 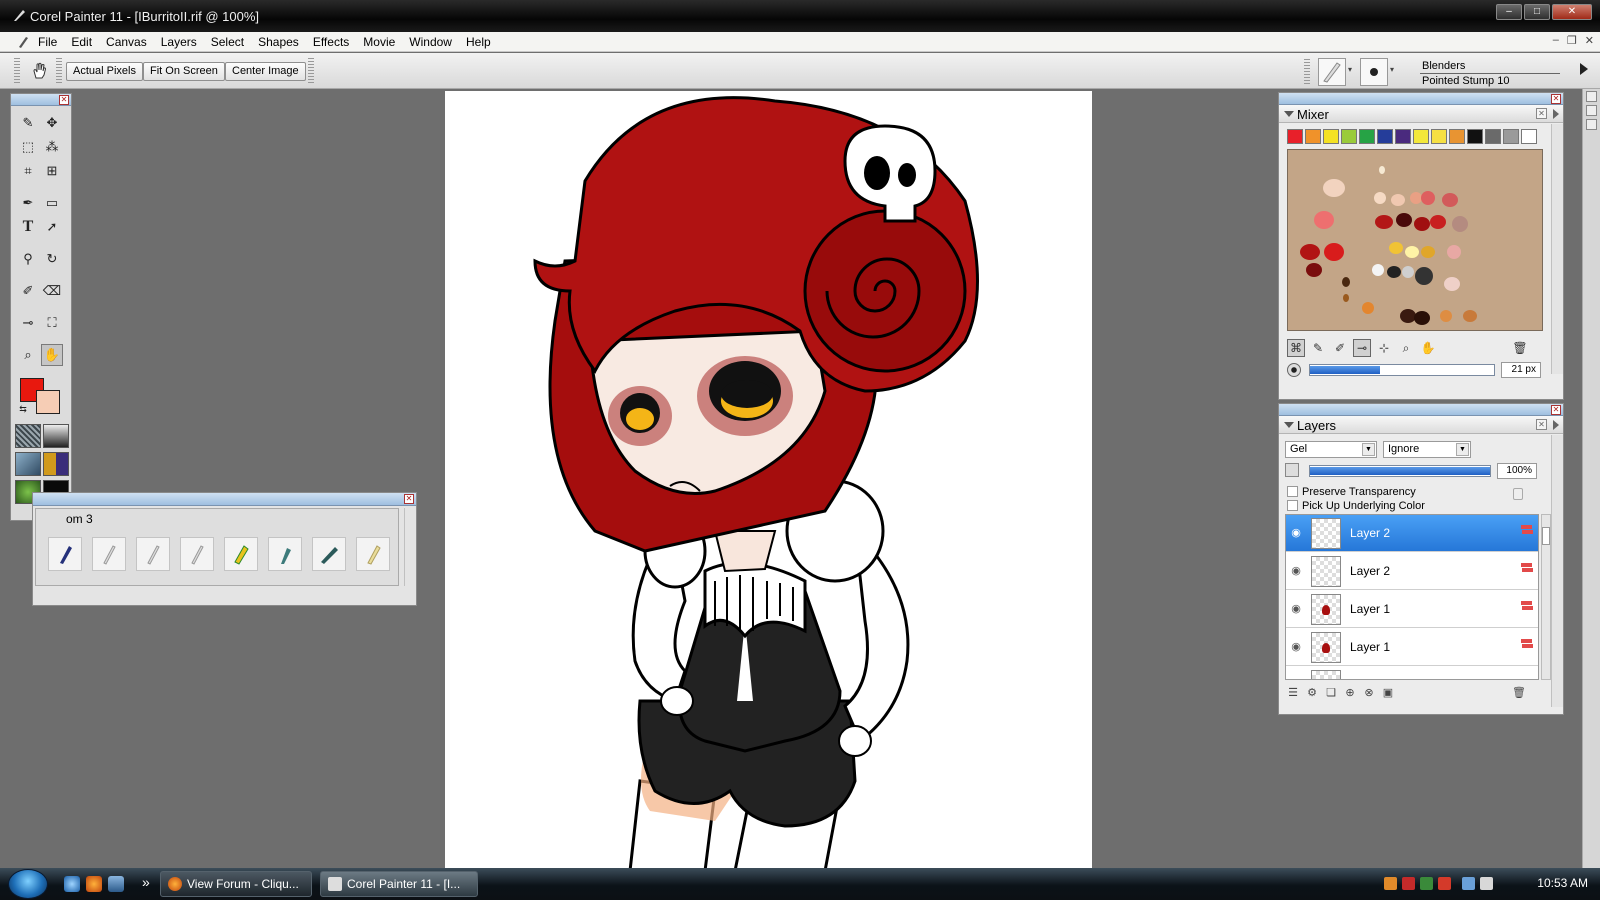 I want to click on dirty-brush-icon: ✎, so click(x=1318, y=348).